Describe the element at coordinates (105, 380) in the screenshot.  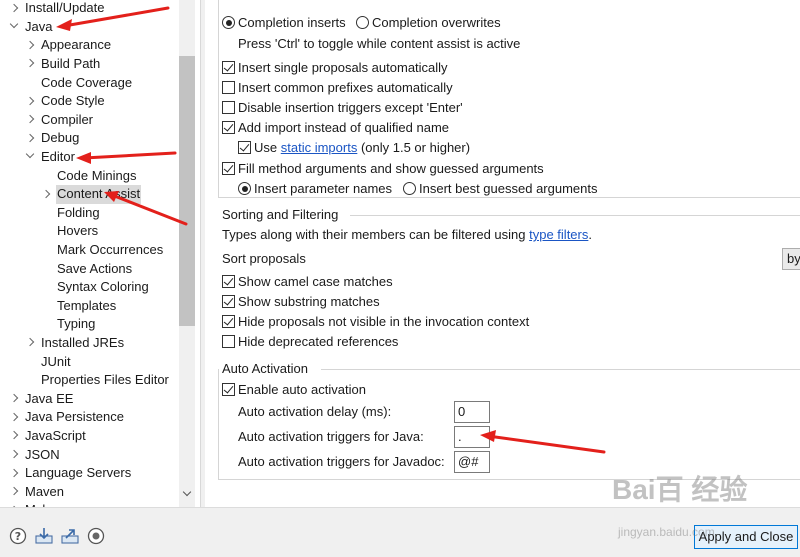
I see `tree-item-label: Properties Files Editor` at that location.